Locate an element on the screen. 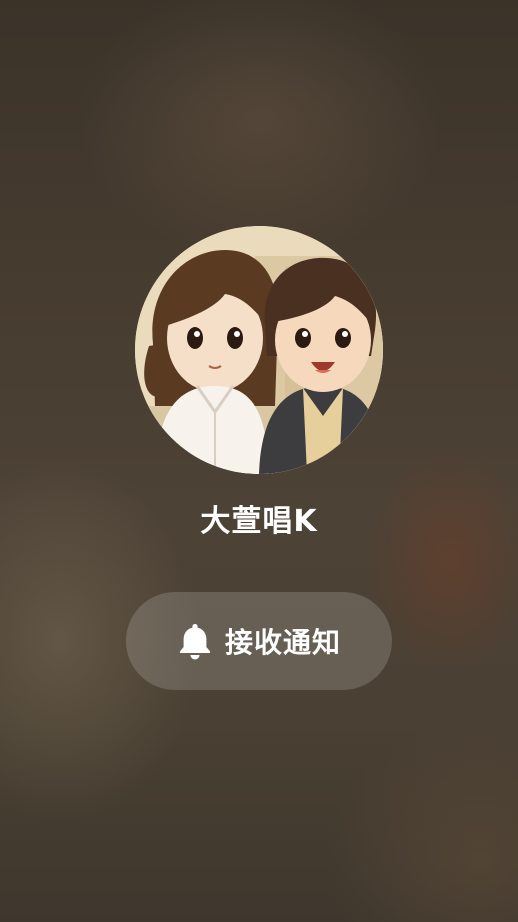 This screenshot has height=922, width=518. avatar is located at coordinates (259, 350).